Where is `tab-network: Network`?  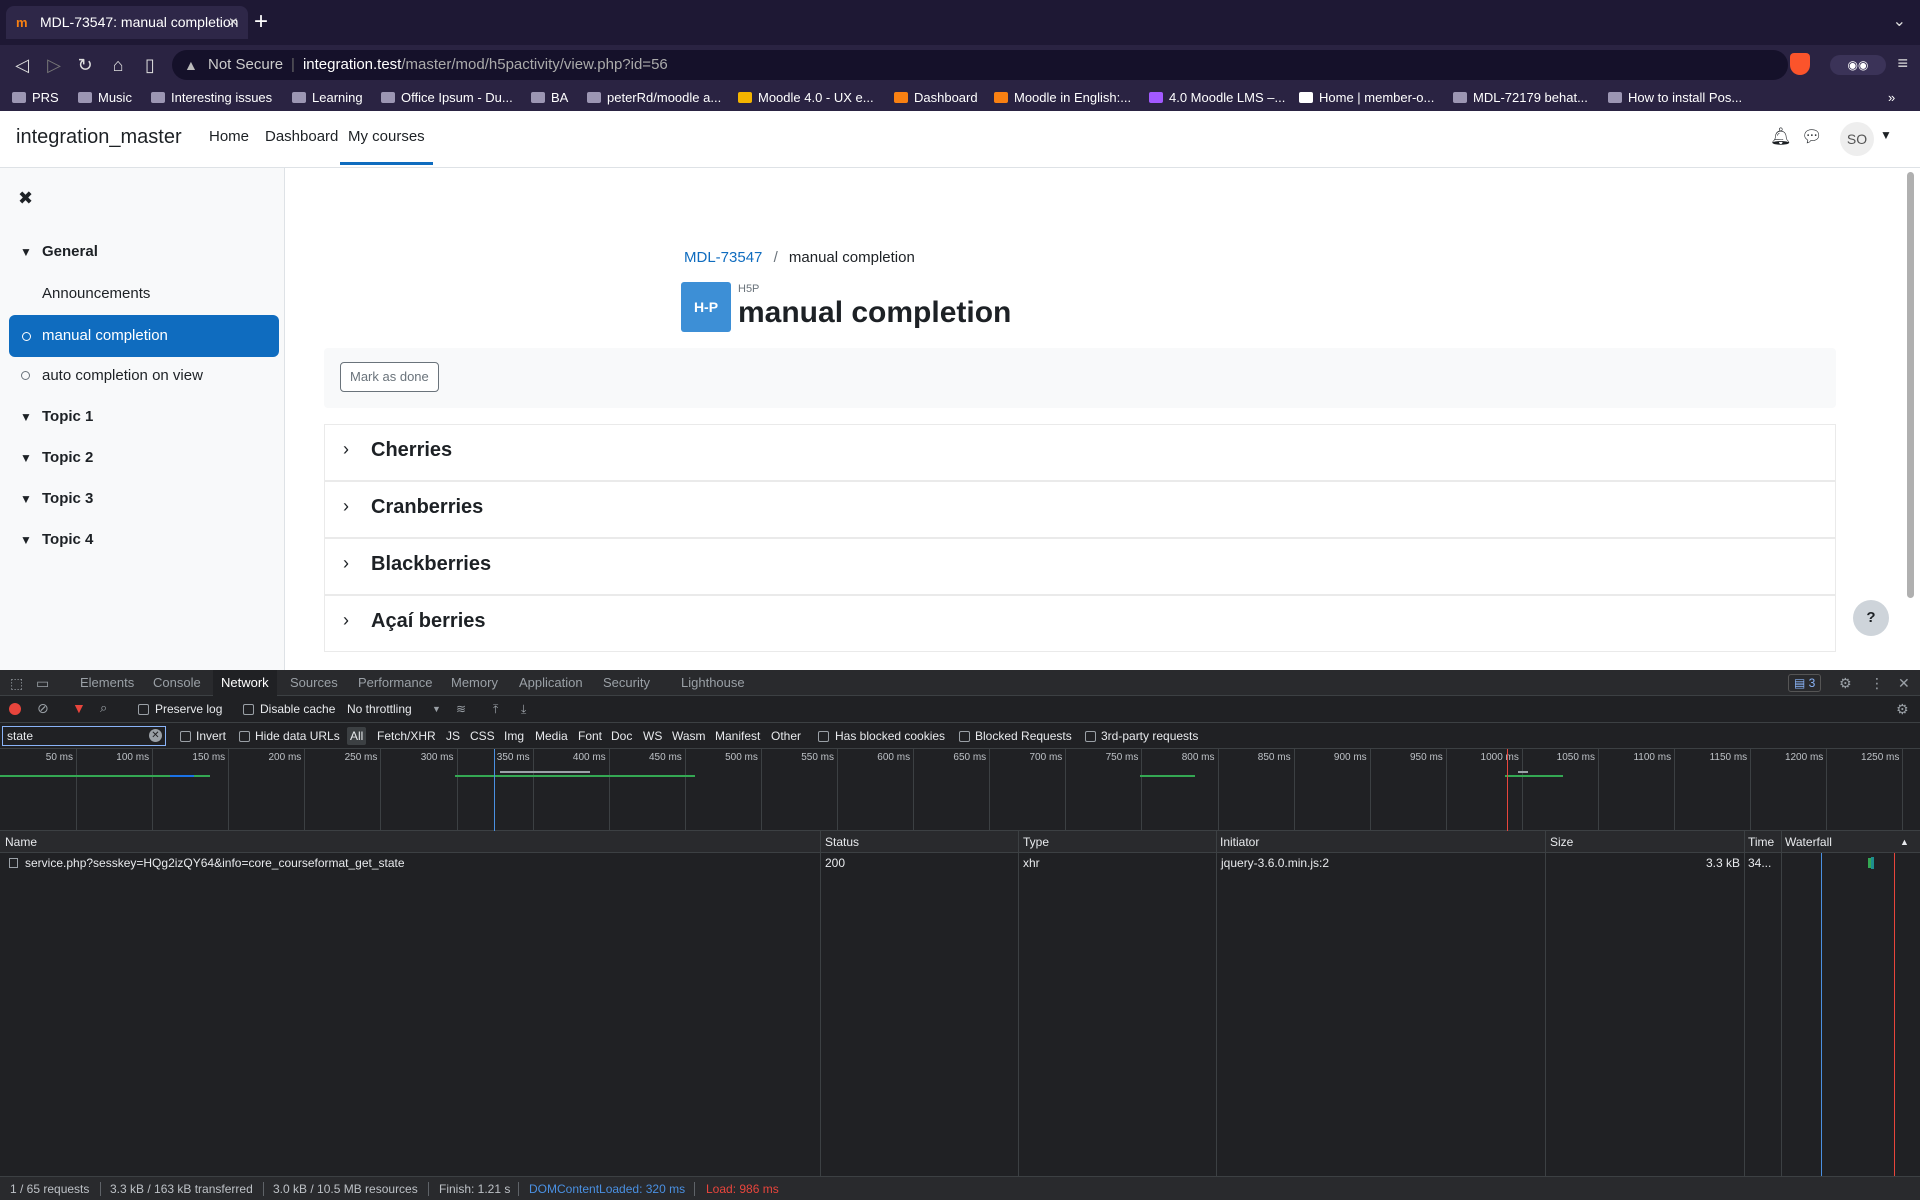 tab-network: Network is located at coordinates (245, 683).